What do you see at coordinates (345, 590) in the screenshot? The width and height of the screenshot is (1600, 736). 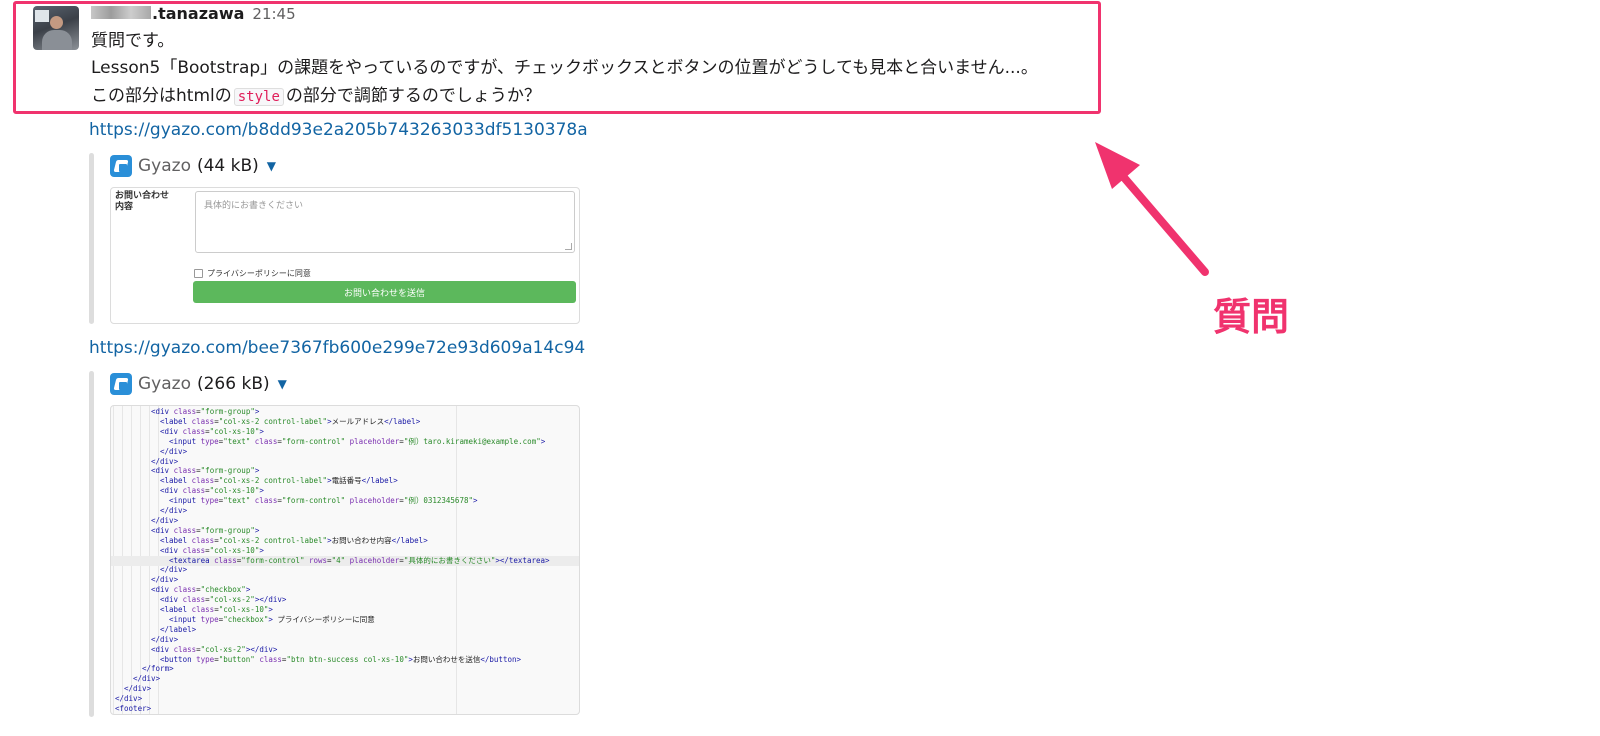 I see `code-line: <div class="checkbox">` at bounding box center [345, 590].